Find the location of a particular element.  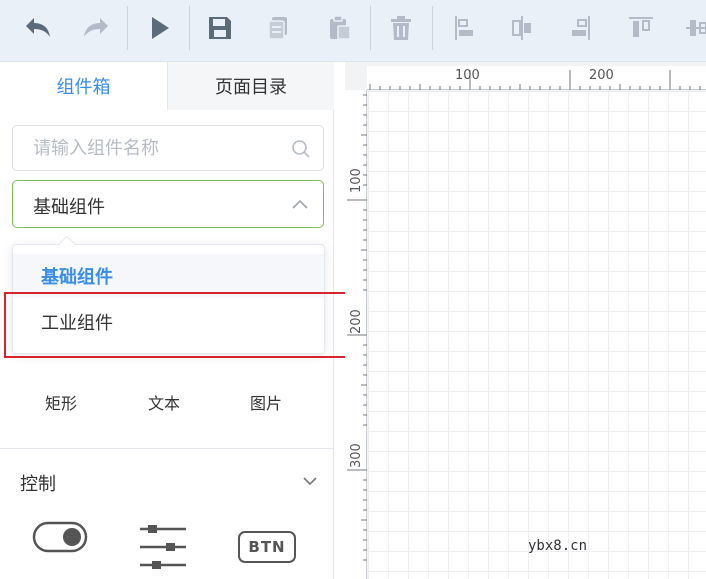

section-divider is located at coordinates (167, 448).